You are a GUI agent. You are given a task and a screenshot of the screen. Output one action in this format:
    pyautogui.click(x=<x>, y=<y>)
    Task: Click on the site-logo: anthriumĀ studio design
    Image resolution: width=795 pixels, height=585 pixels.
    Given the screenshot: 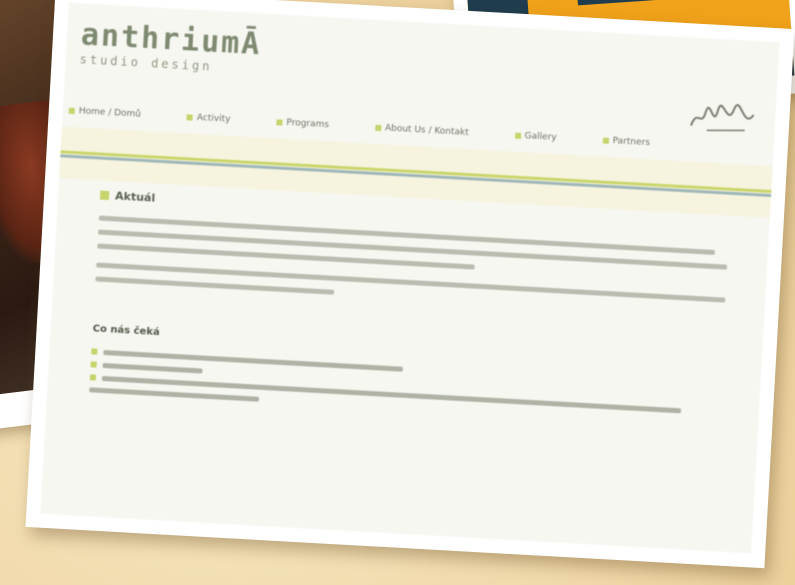 What is the action you would take?
    pyautogui.click(x=170, y=47)
    